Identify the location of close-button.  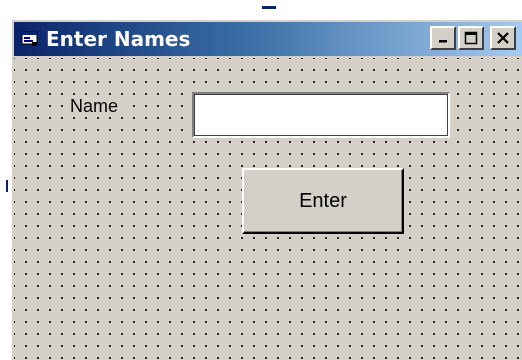
(503, 38).